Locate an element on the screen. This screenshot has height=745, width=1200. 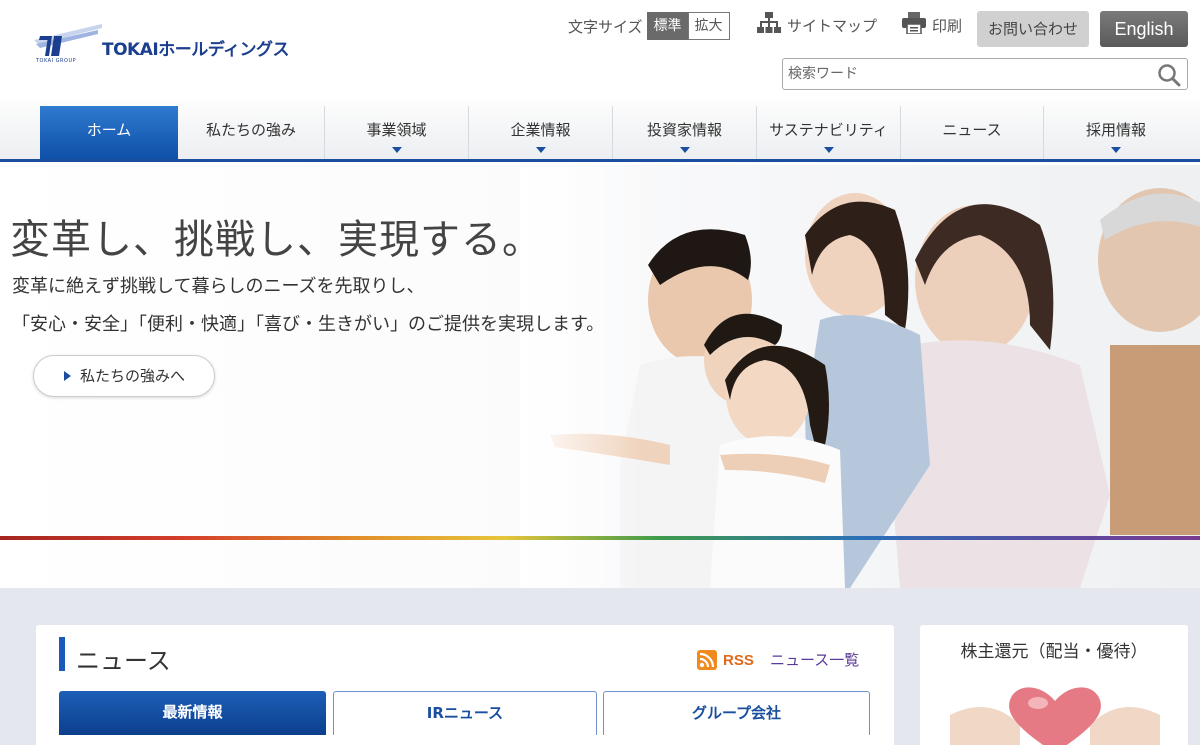
nav-item-home: ホーム is located at coordinates (109, 132).